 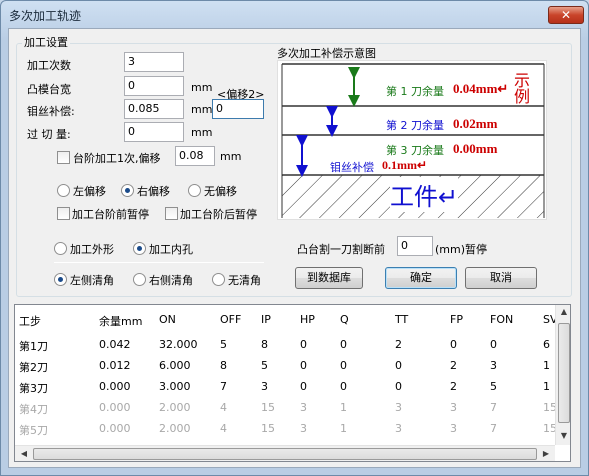 What do you see at coordinates (293, 14) in the screenshot?
I see `title-bar: 多次加工轨迹 ✕` at bounding box center [293, 14].